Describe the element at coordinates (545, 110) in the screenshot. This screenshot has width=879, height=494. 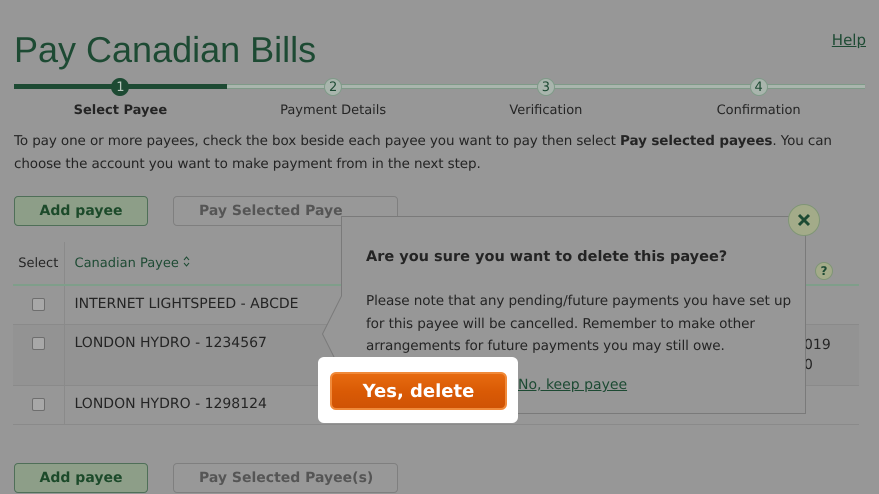
I see `step-label: Verification` at that location.